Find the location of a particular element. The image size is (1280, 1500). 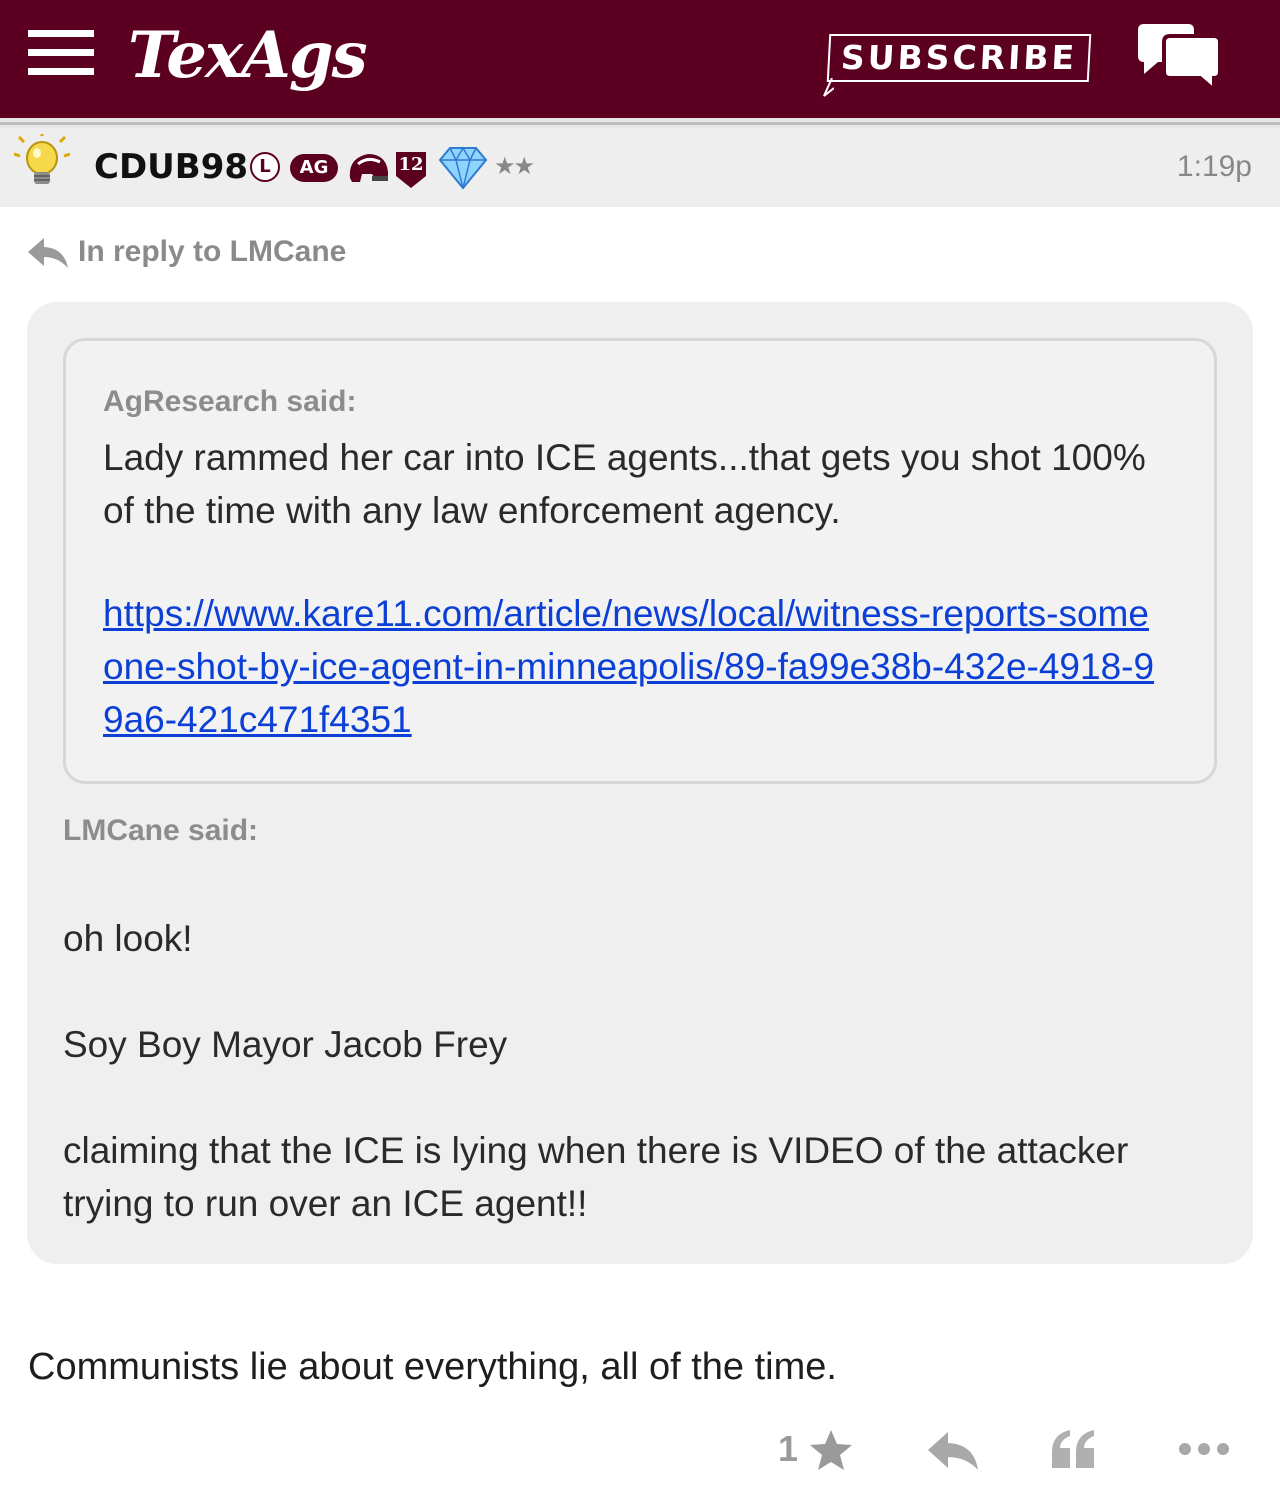

badge-ag: AG is located at coordinates (314, 168).